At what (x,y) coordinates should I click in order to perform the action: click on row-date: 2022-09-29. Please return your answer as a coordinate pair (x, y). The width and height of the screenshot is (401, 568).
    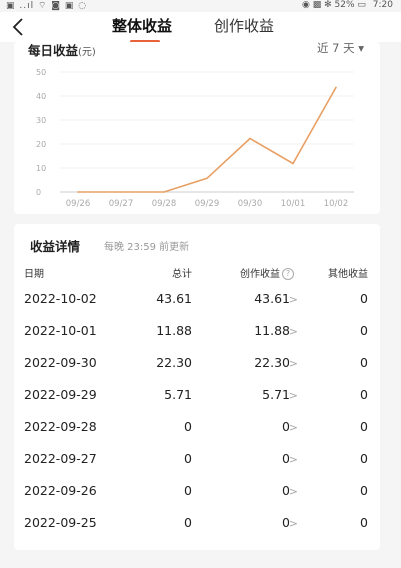
    Looking at the image, I should click on (60, 394).